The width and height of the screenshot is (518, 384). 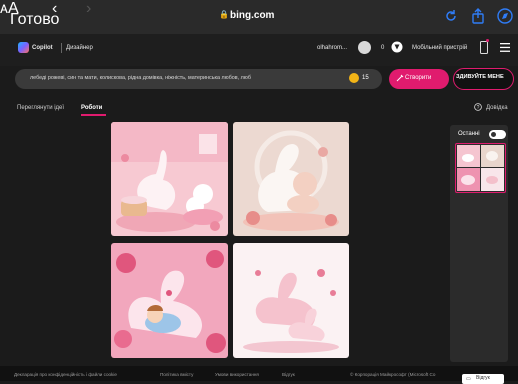 I want to click on content-policy-link: Політика вмісту, so click(x=176, y=374).